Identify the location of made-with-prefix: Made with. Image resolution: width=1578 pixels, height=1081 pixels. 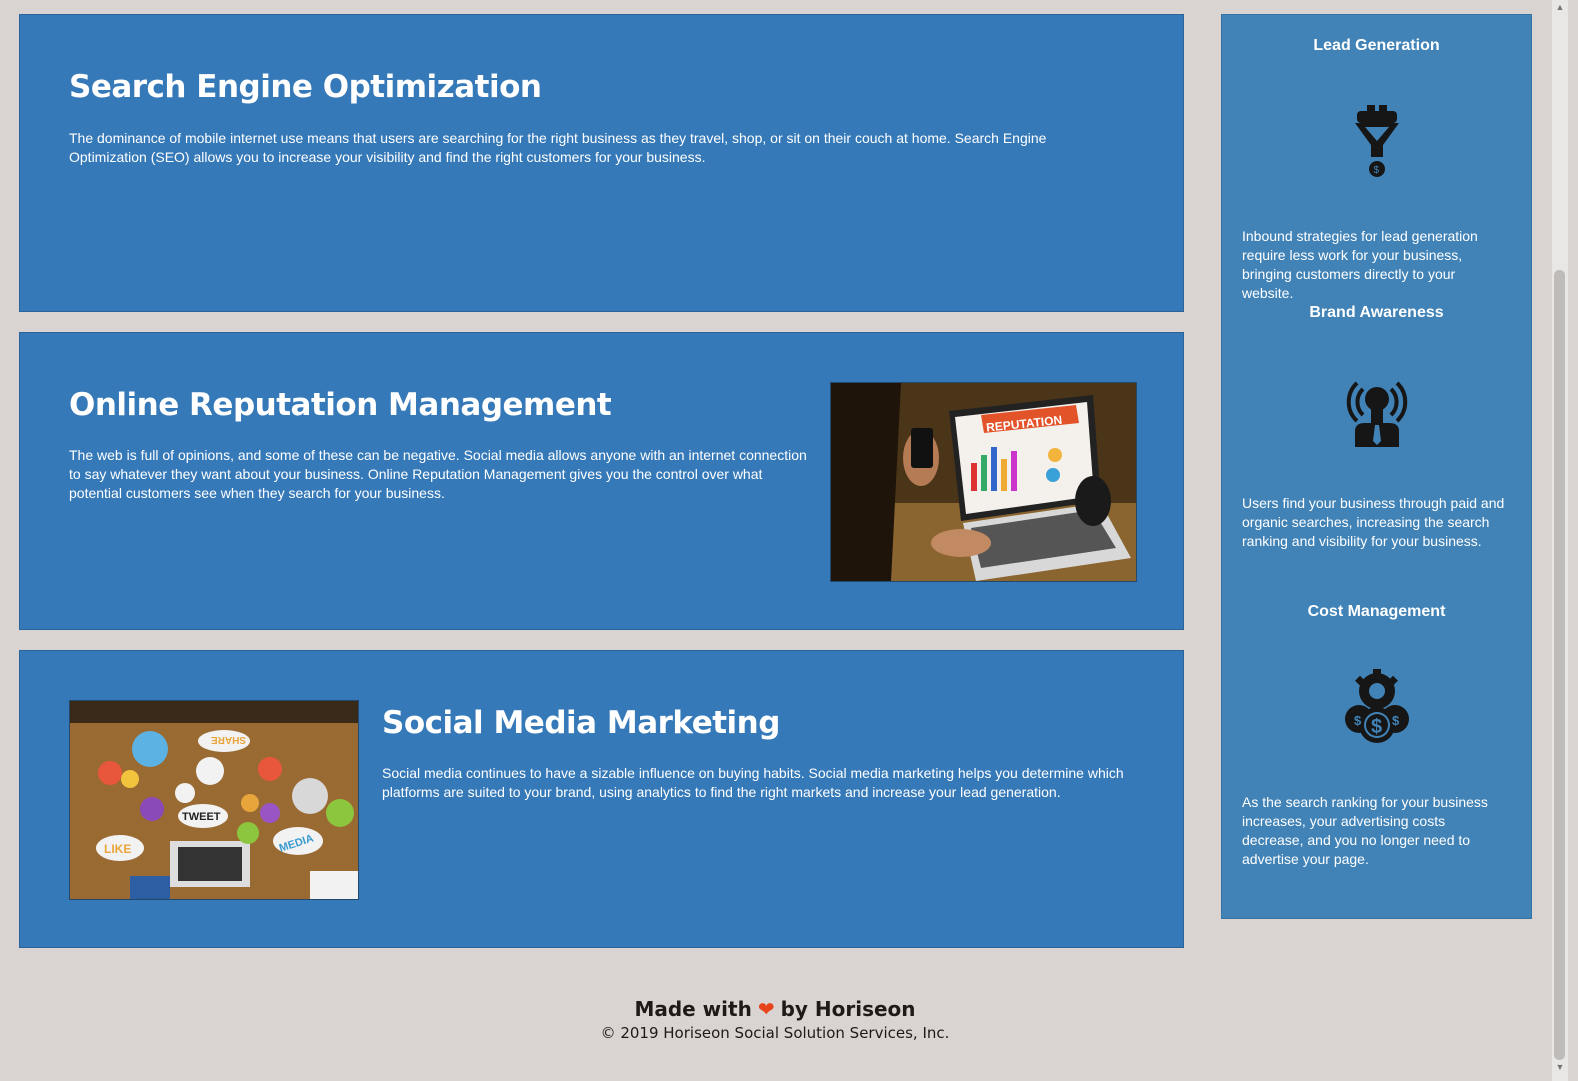
(693, 1009).